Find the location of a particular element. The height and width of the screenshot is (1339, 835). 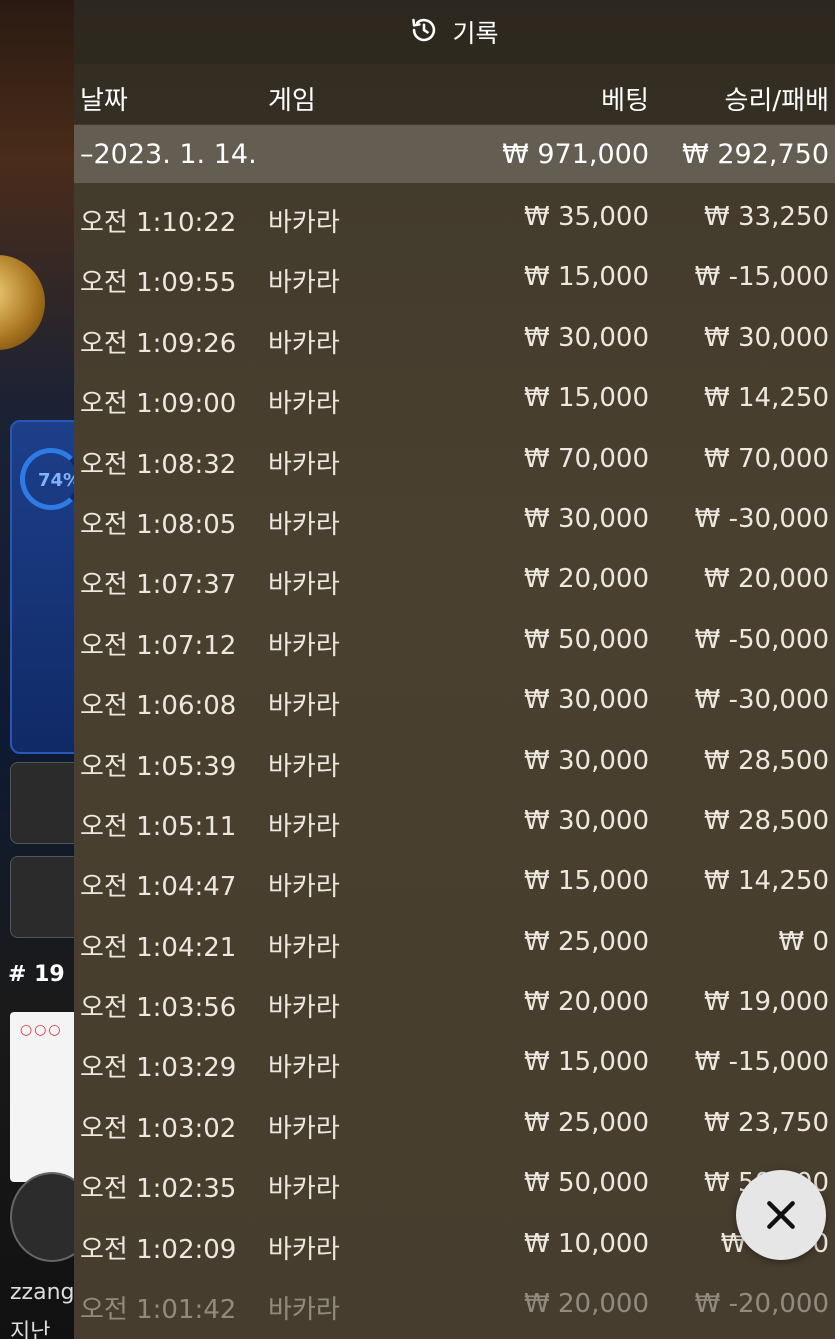

history-row: 오전 1:09:26 바카라 ₩ 30,000 ₩ 30,000 is located at coordinates (454, 341).